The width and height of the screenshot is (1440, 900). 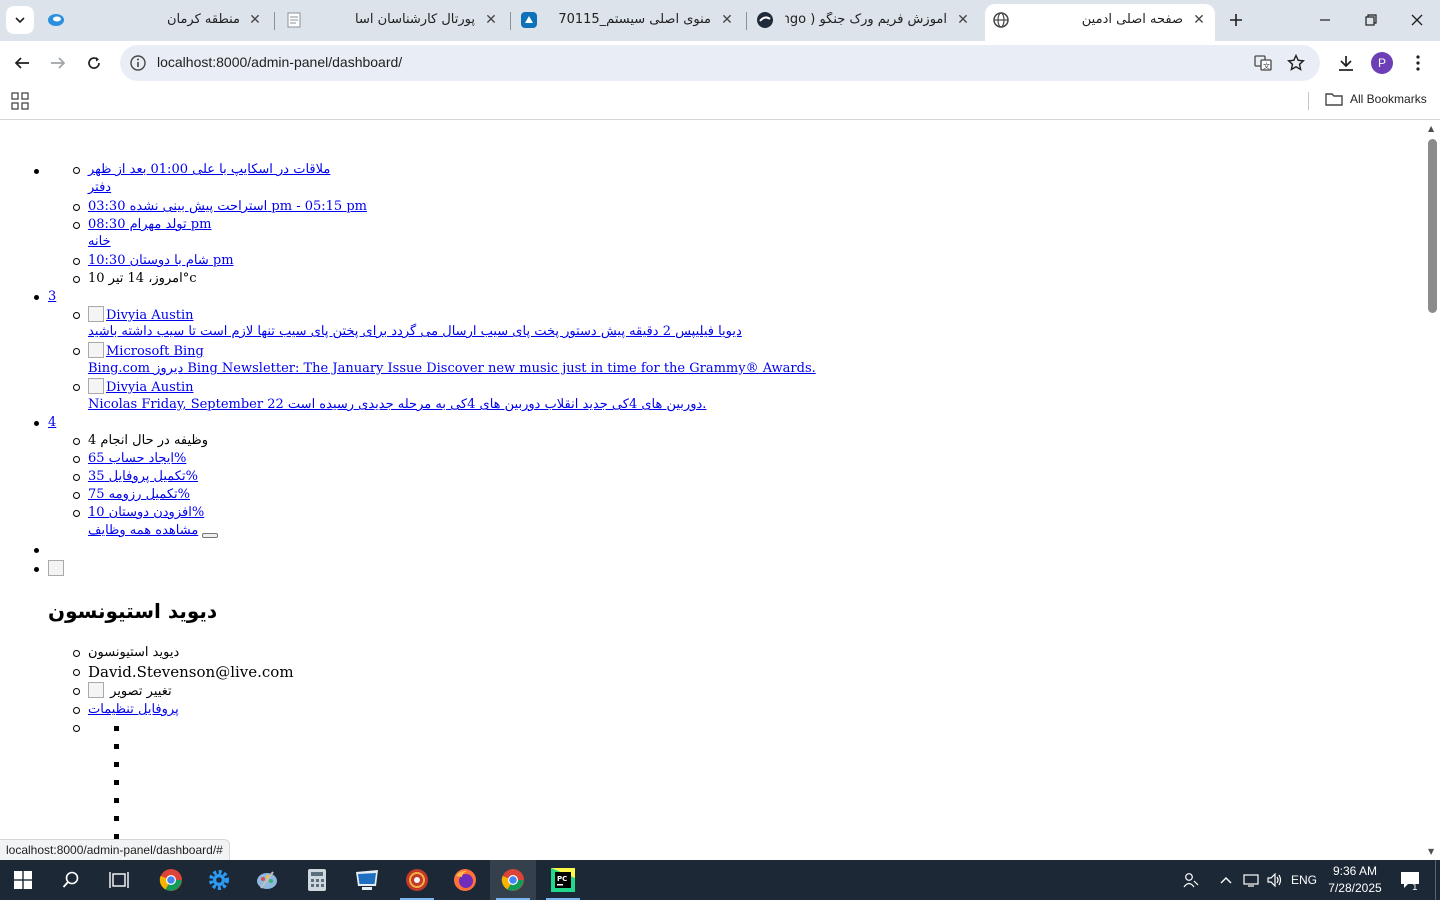 I want to click on nav-item-user, so click(x=50, y=569).